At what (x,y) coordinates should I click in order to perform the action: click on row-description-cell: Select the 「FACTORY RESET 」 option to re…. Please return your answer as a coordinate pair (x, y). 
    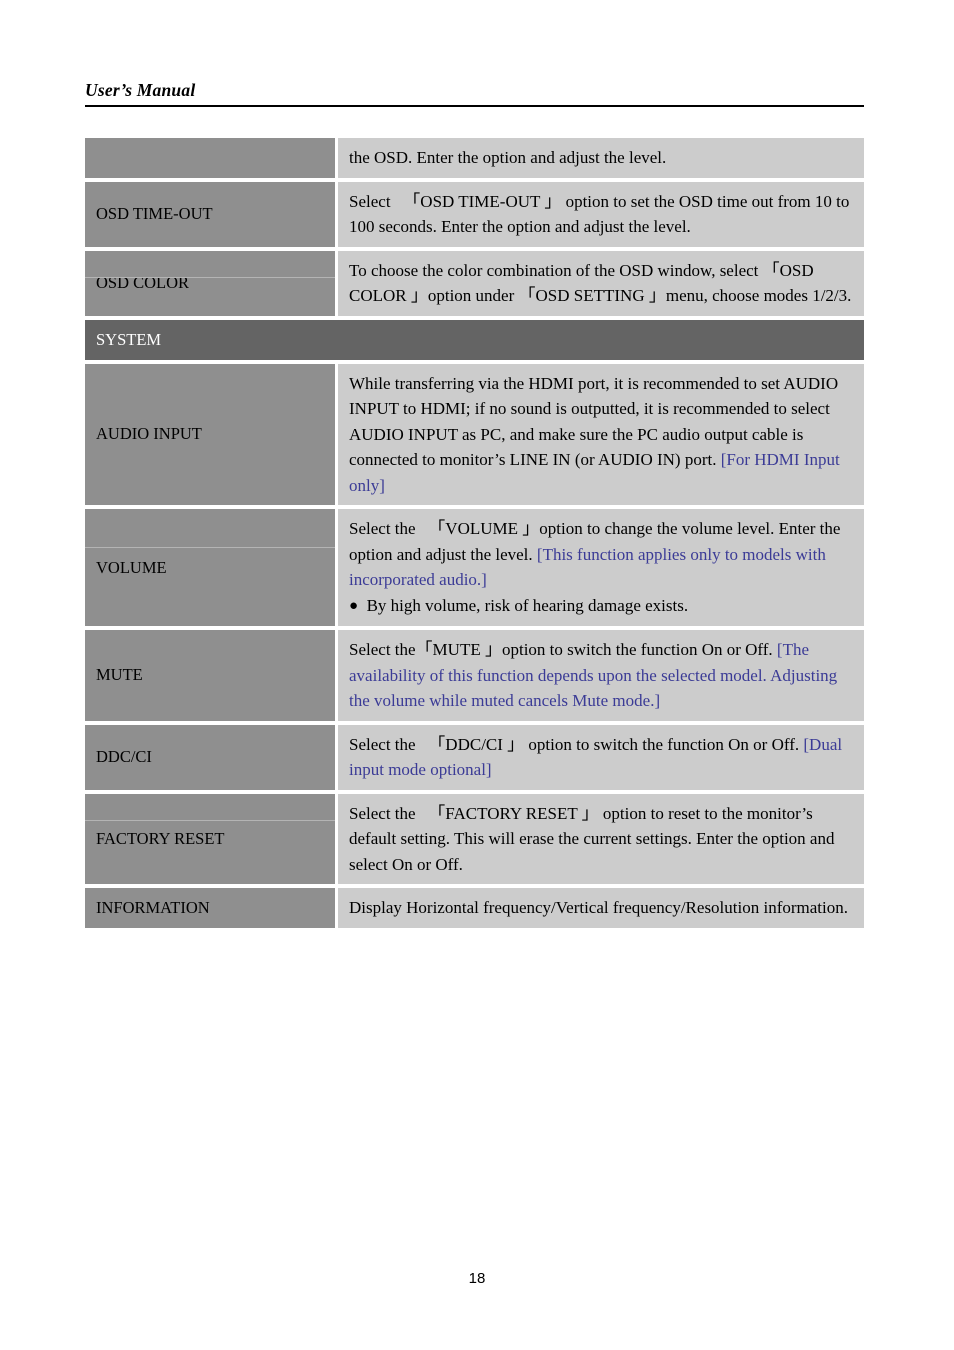
    Looking at the image, I should click on (601, 838).